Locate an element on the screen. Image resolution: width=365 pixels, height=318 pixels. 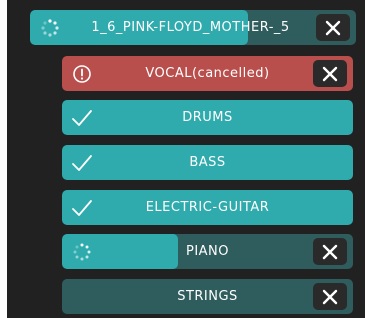
stem-row-piano: PIANO is located at coordinates (207, 251).